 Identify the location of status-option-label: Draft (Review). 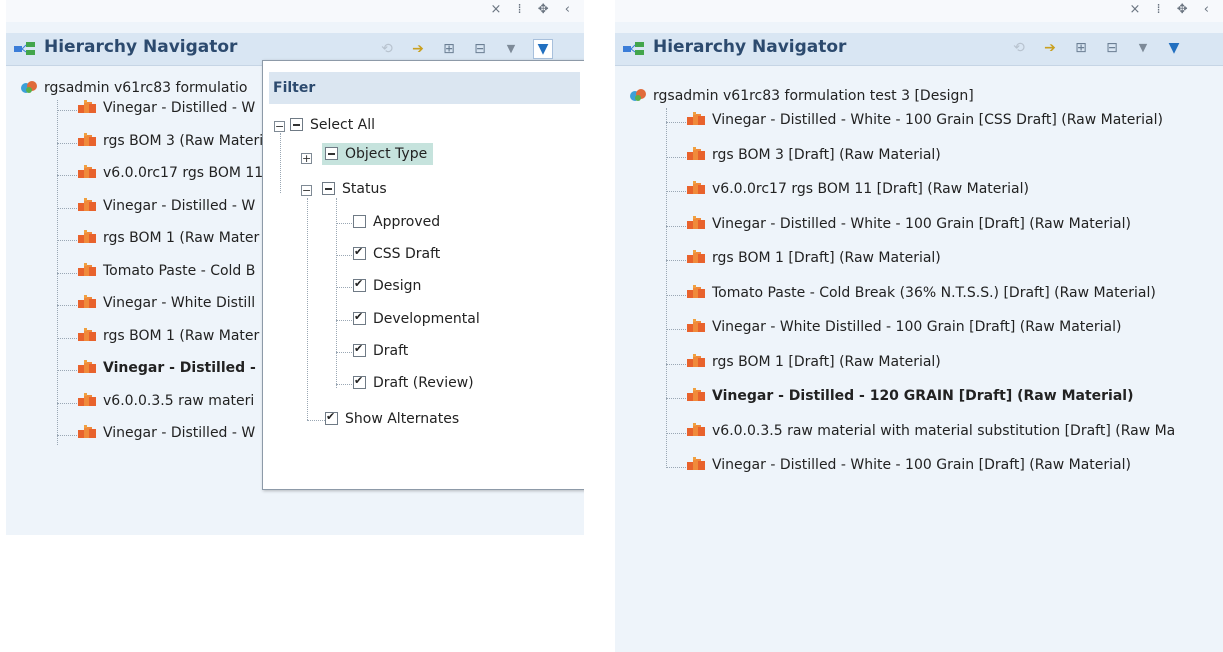
(423, 383).